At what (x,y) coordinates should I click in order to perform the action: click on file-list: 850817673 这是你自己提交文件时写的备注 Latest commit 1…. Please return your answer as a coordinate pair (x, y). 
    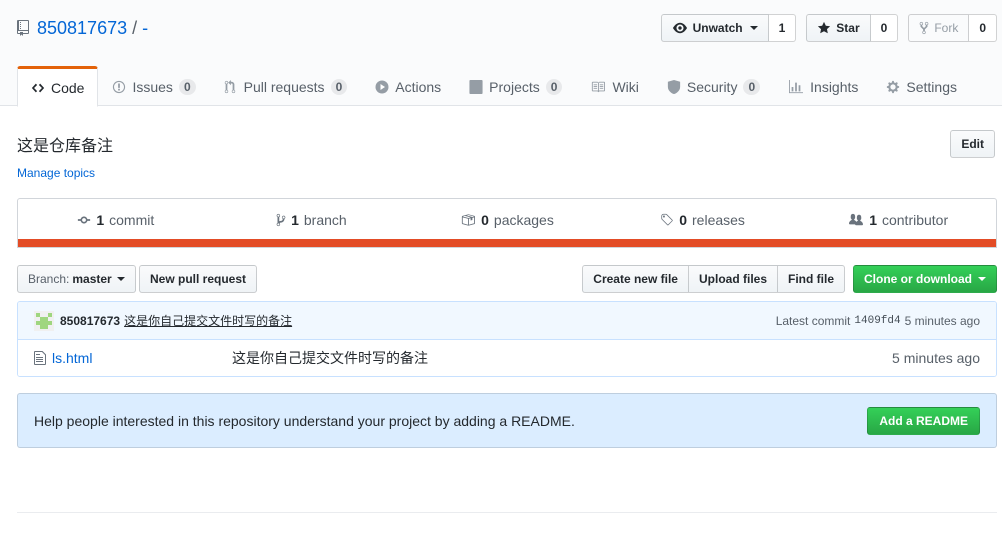
    Looking at the image, I should click on (507, 339).